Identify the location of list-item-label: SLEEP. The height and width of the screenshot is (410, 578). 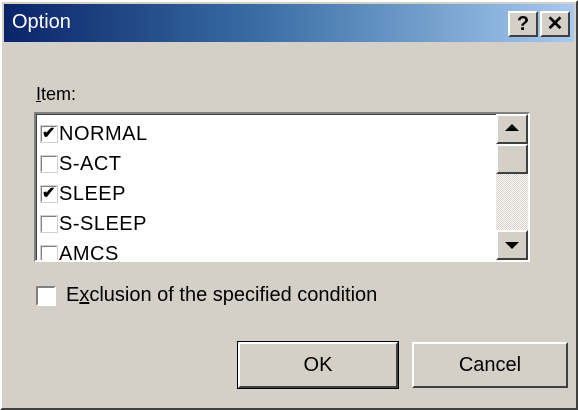
(92, 193).